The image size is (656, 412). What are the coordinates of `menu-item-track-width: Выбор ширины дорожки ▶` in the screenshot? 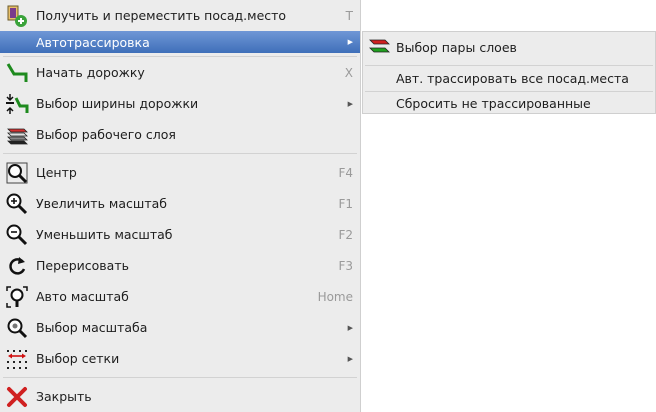 It's located at (180, 103).